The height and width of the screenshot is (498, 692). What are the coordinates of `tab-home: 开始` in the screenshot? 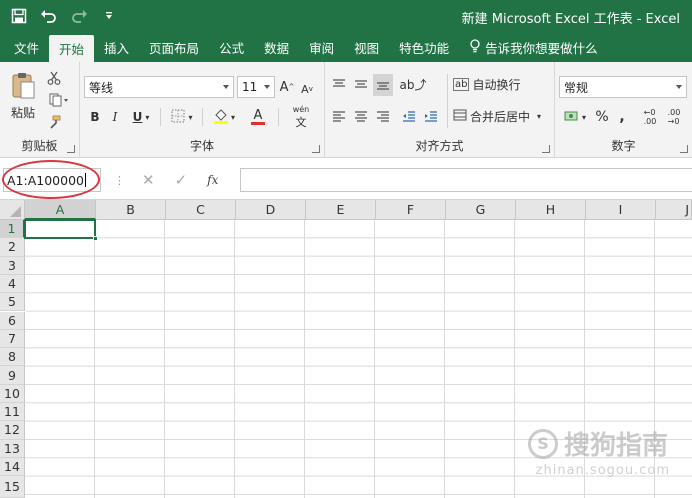 It's located at (72, 48).